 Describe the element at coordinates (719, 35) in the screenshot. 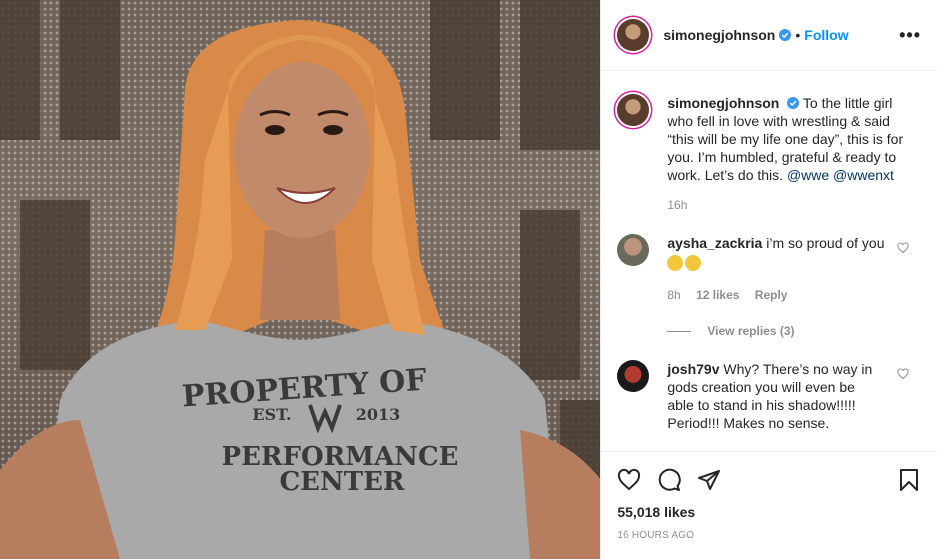

I see `header-username: simonegjohnson` at that location.